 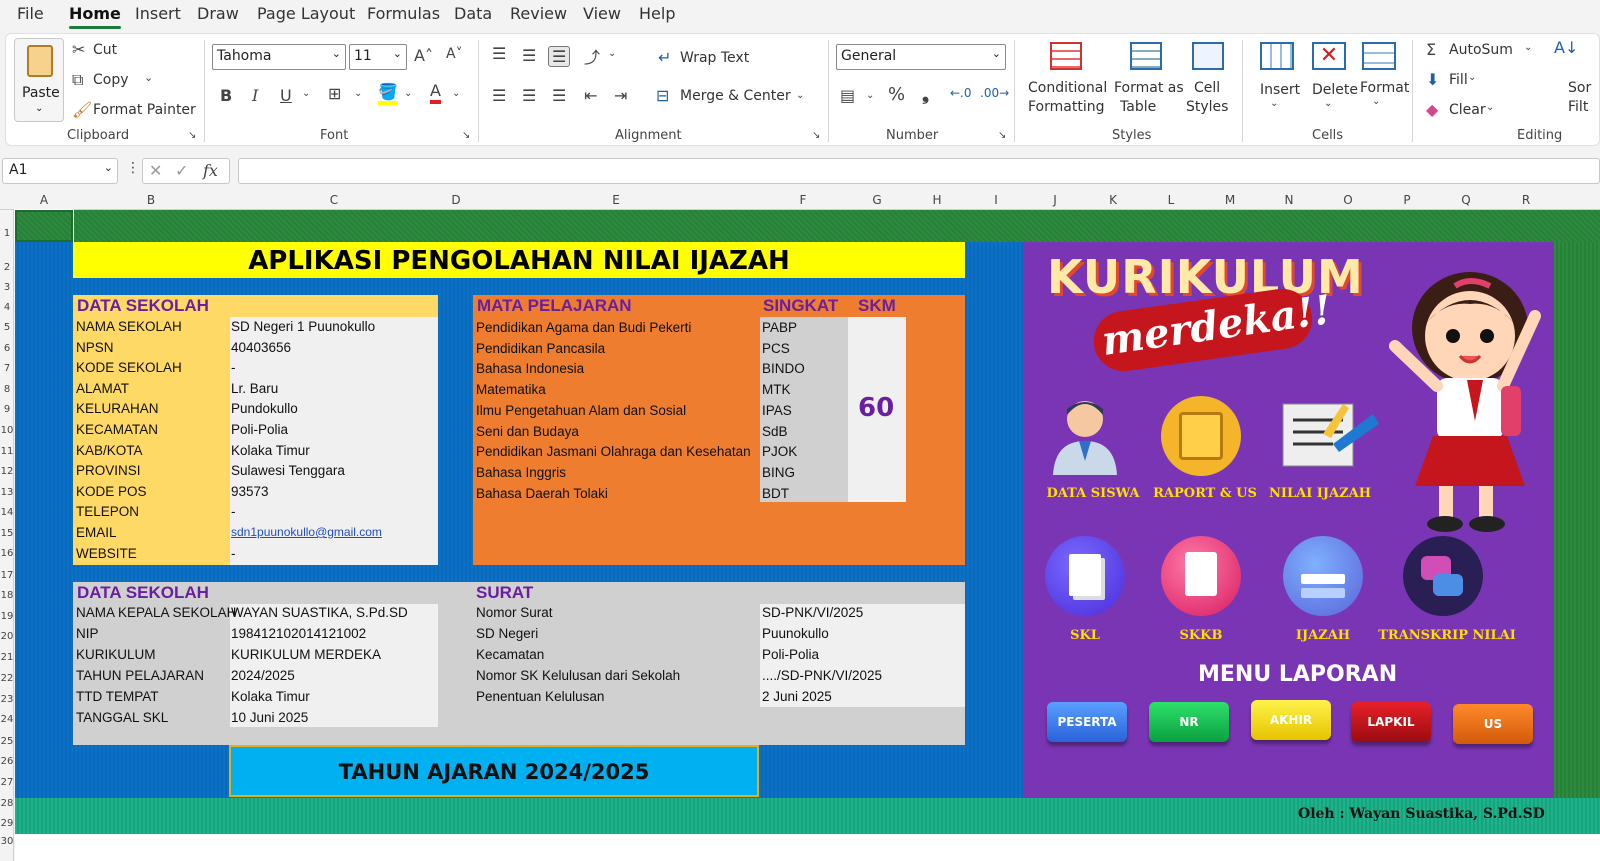 What do you see at coordinates (581, 410) in the screenshot?
I see `subject-name: Ilmu Pengetahuan Alam dan Sosial` at bounding box center [581, 410].